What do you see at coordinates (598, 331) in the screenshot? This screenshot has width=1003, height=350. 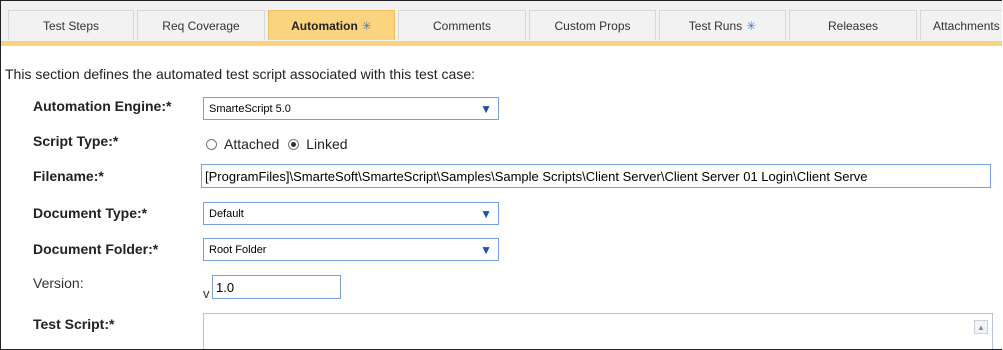 I see `test-script-textarea: ▲` at bounding box center [598, 331].